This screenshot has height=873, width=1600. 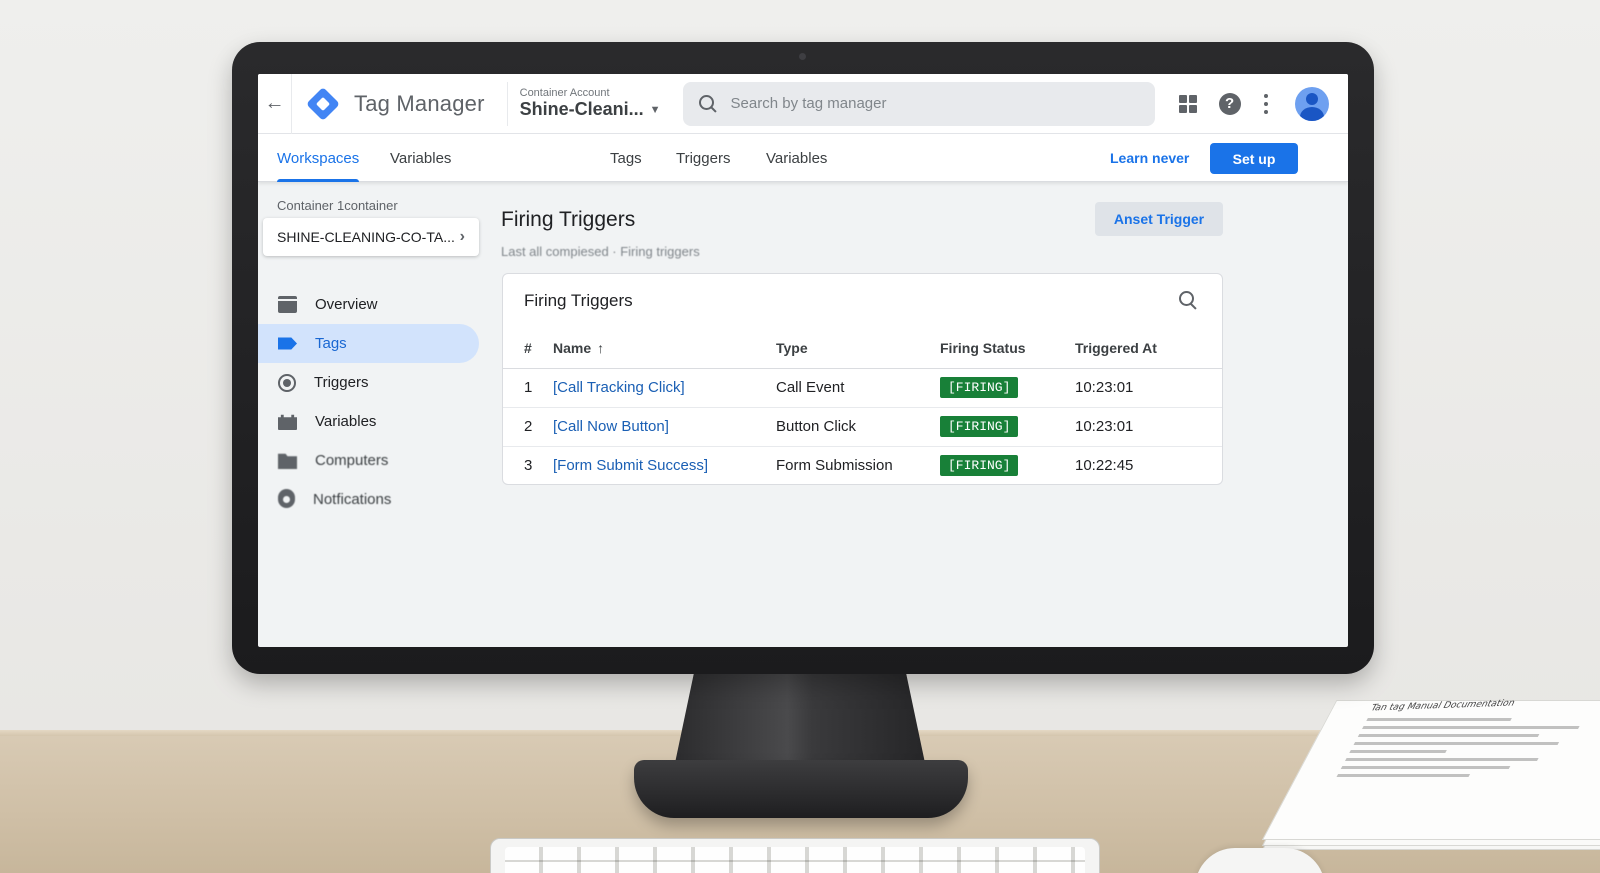 I want to click on document-title: Tan tag Manual Documentation, so click(x=1442, y=706).